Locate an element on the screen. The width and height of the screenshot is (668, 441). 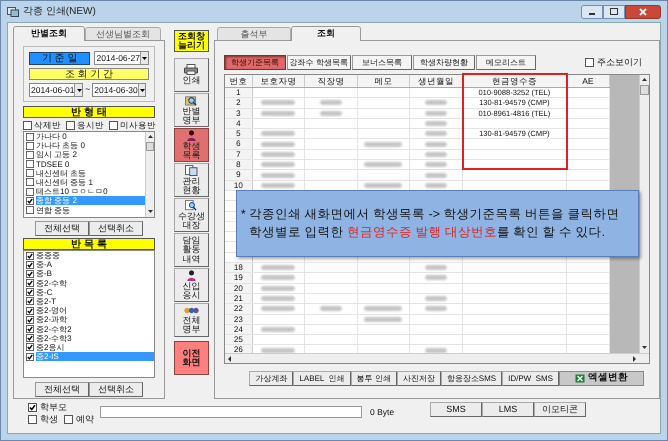
side-button: 학생 목록 is located at coordinates (191, 145).